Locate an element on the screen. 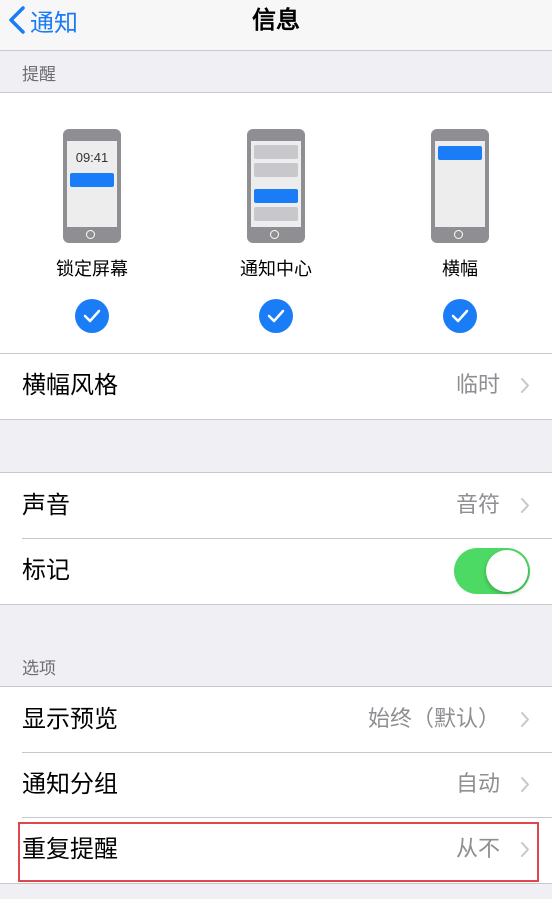 The image size is (552, 899). repeat-alerts-row: 重复提醒 从不 is located at coordinates (276, 849).